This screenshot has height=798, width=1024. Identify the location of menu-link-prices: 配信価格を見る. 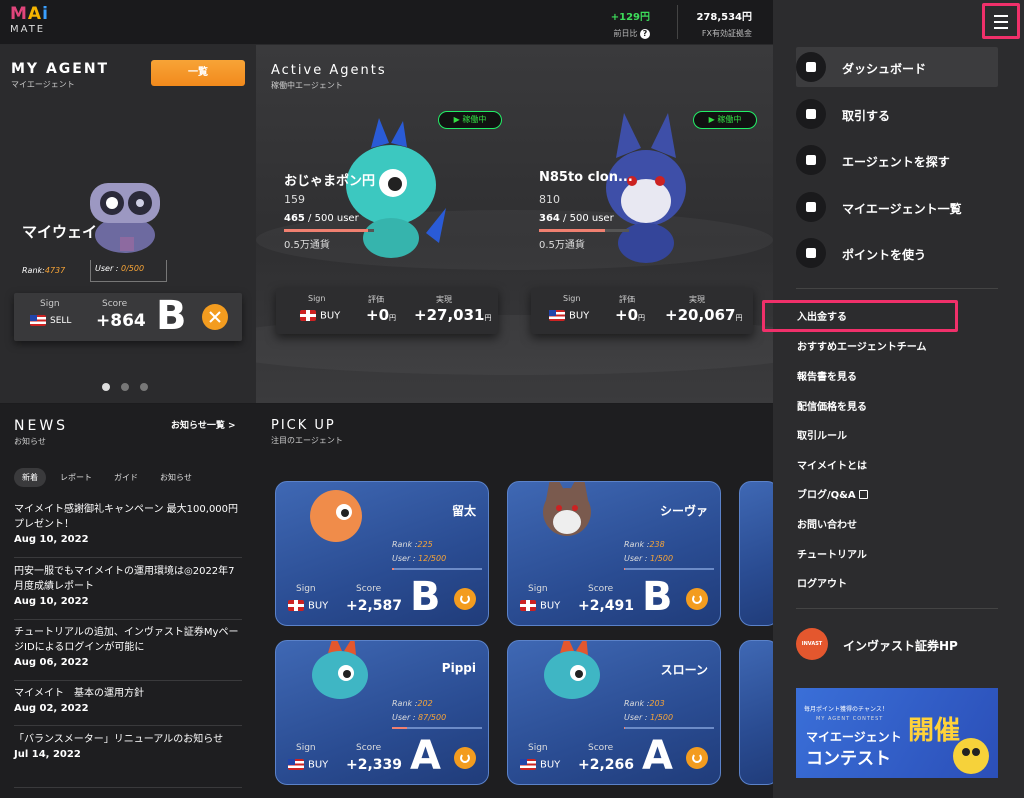
(832, 405).